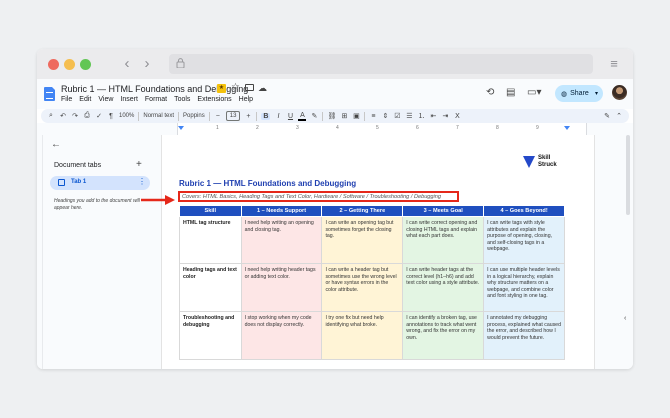 The height and width of the screenshot is (418, 670). Describe the element at coordinates (79, 182) in the screenshot. I see `tab-1-label: Tab 1` at that location.